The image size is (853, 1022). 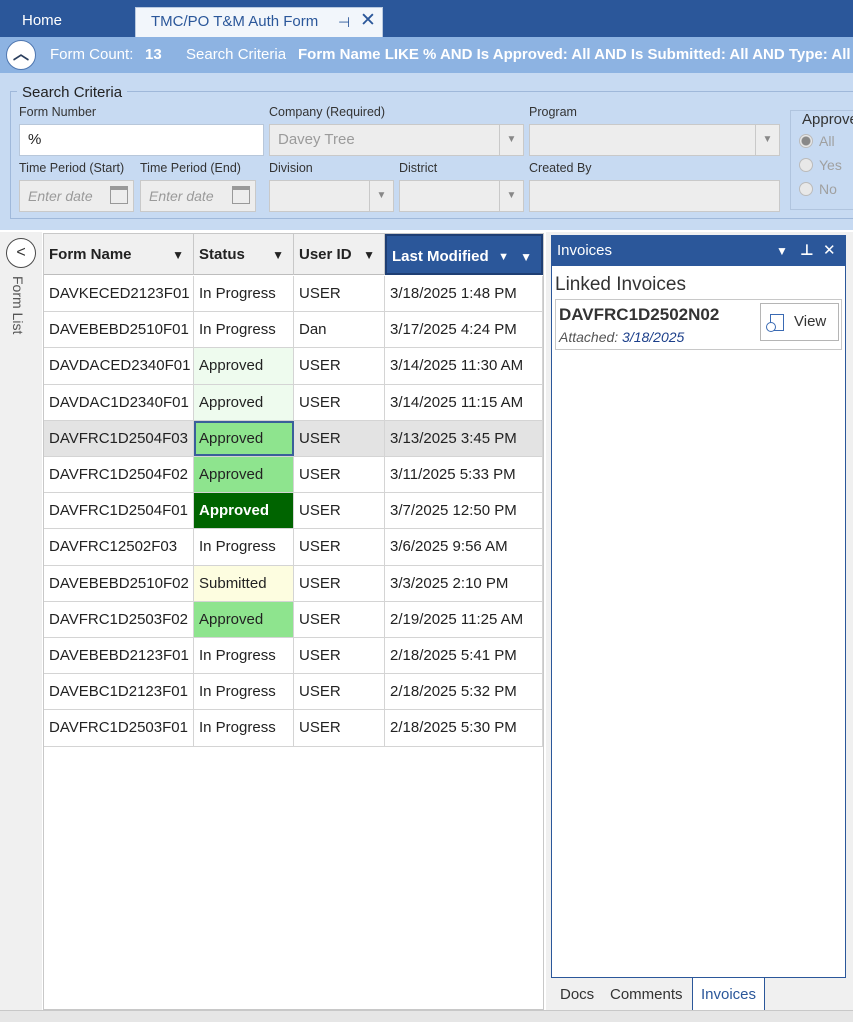 What do you see at coordinates (119, 728) in the screenshot?
I see `cell-form-name: DAVFRC1D2503F01` at bounding box center [119, 728].